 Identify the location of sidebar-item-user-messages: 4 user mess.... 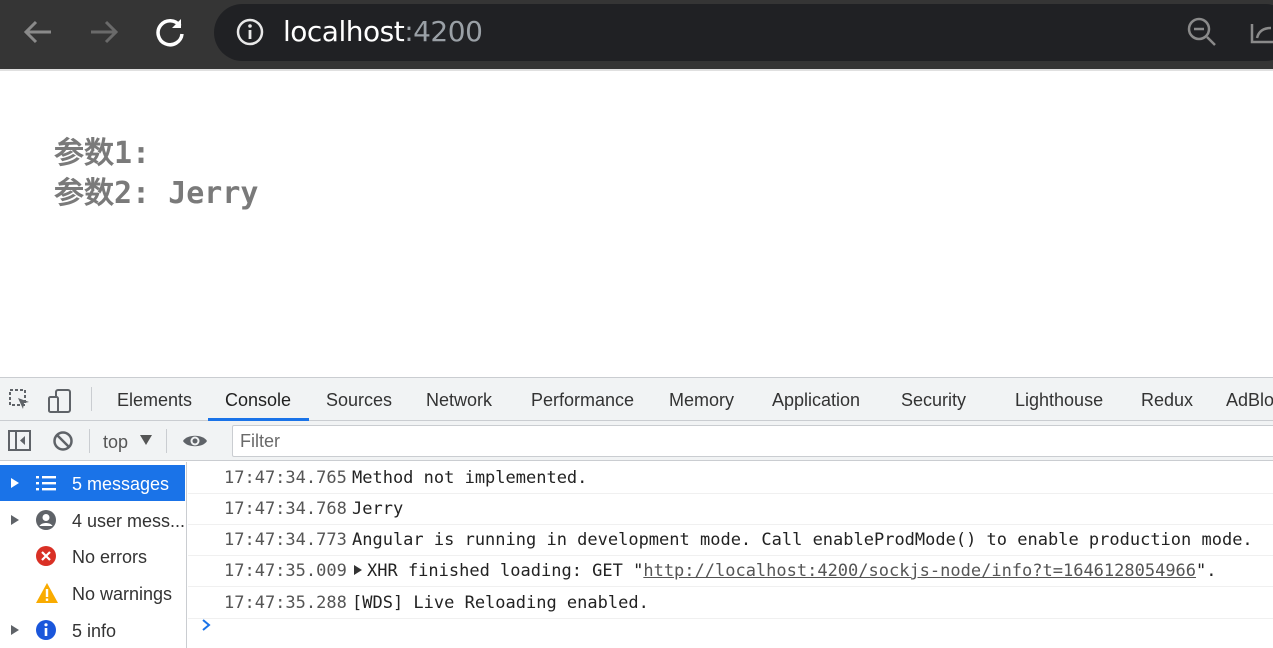
(93, 520).